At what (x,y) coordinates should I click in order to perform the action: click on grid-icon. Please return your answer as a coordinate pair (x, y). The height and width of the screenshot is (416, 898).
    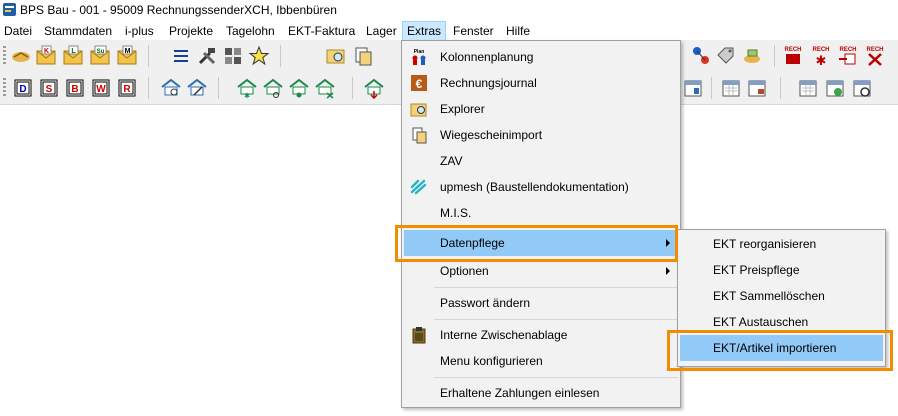
    Looking at the image, I should click on (233, 56).